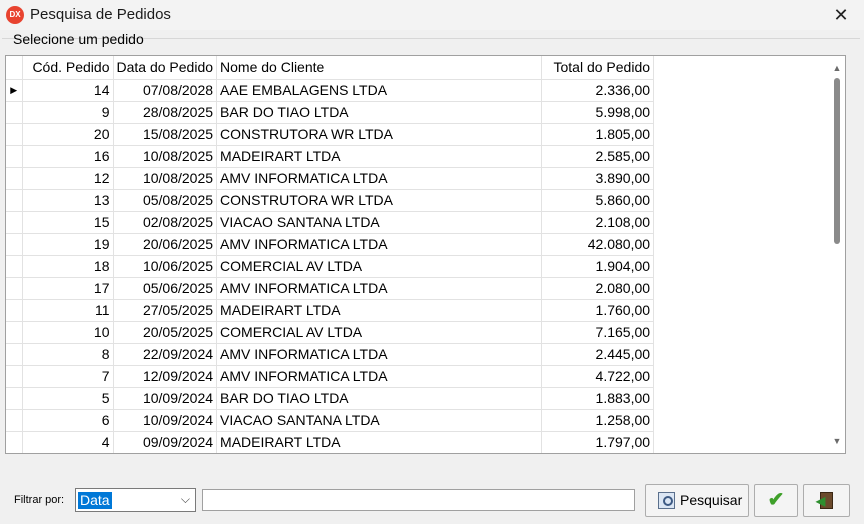 Image resolution: width=864 pixels, height=524 pixels. I want to click on cell-total: 7.165,00, so click(598, 332).